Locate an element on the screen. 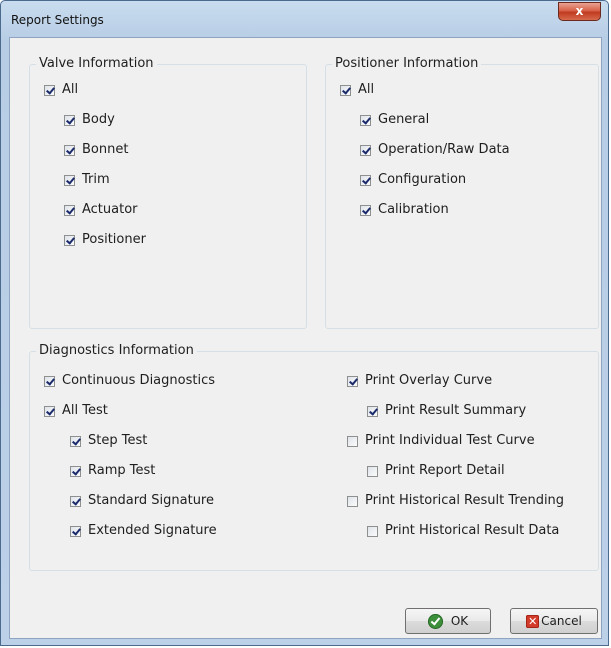 This screenshot has height=648, width=611. positioner-operation-raw-data-checkbox: Operation/Raw Data is located at coordinates (435, 150).